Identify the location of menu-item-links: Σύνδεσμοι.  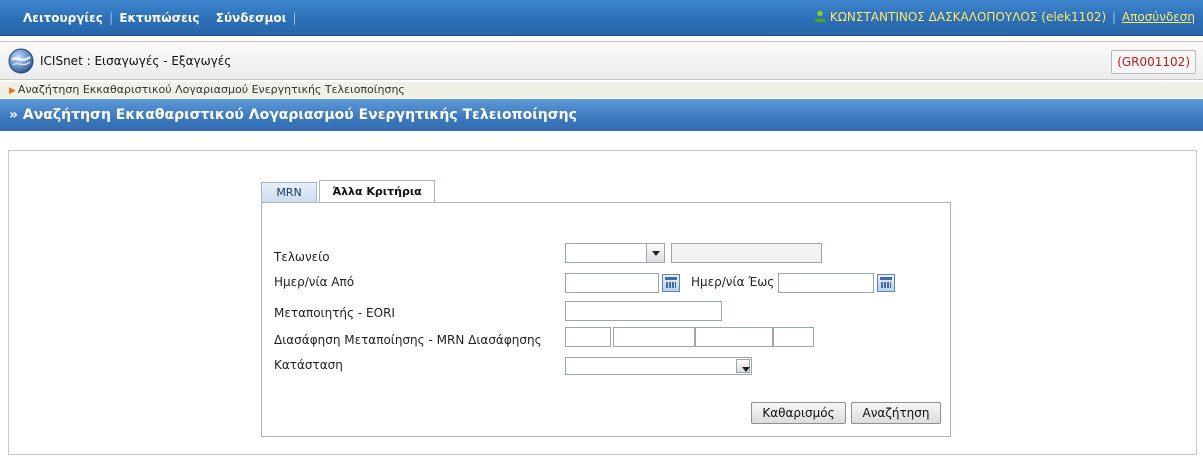
(251, 18).